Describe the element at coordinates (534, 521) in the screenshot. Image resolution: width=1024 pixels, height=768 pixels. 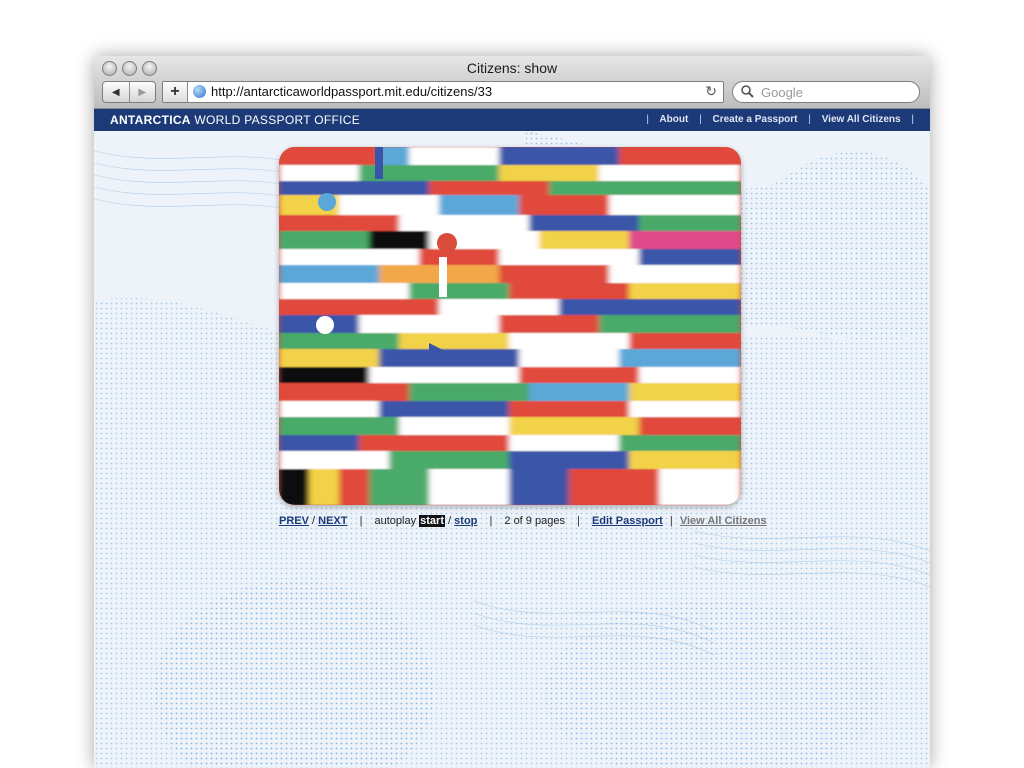
I see `page-indicator: 2 of 9 pages` at that location.